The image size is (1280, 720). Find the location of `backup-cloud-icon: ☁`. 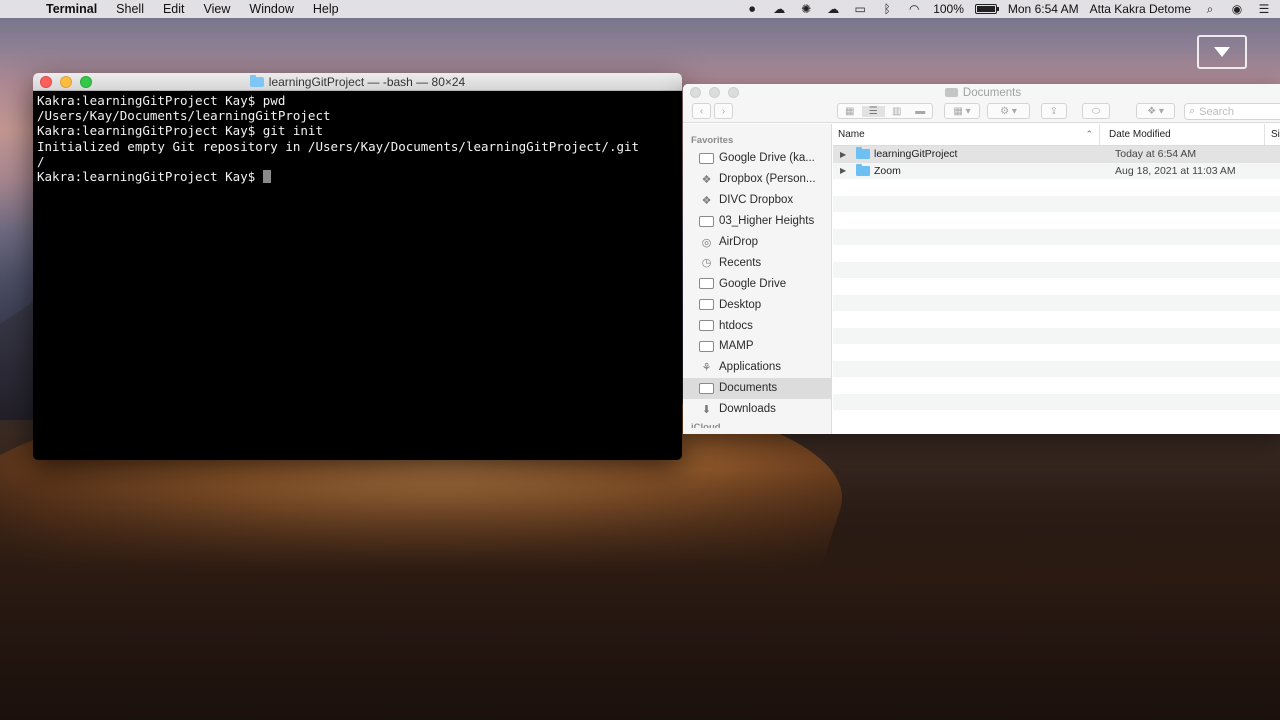

backup-cloud-icon: ☁ is located at coordinates (833, 9).